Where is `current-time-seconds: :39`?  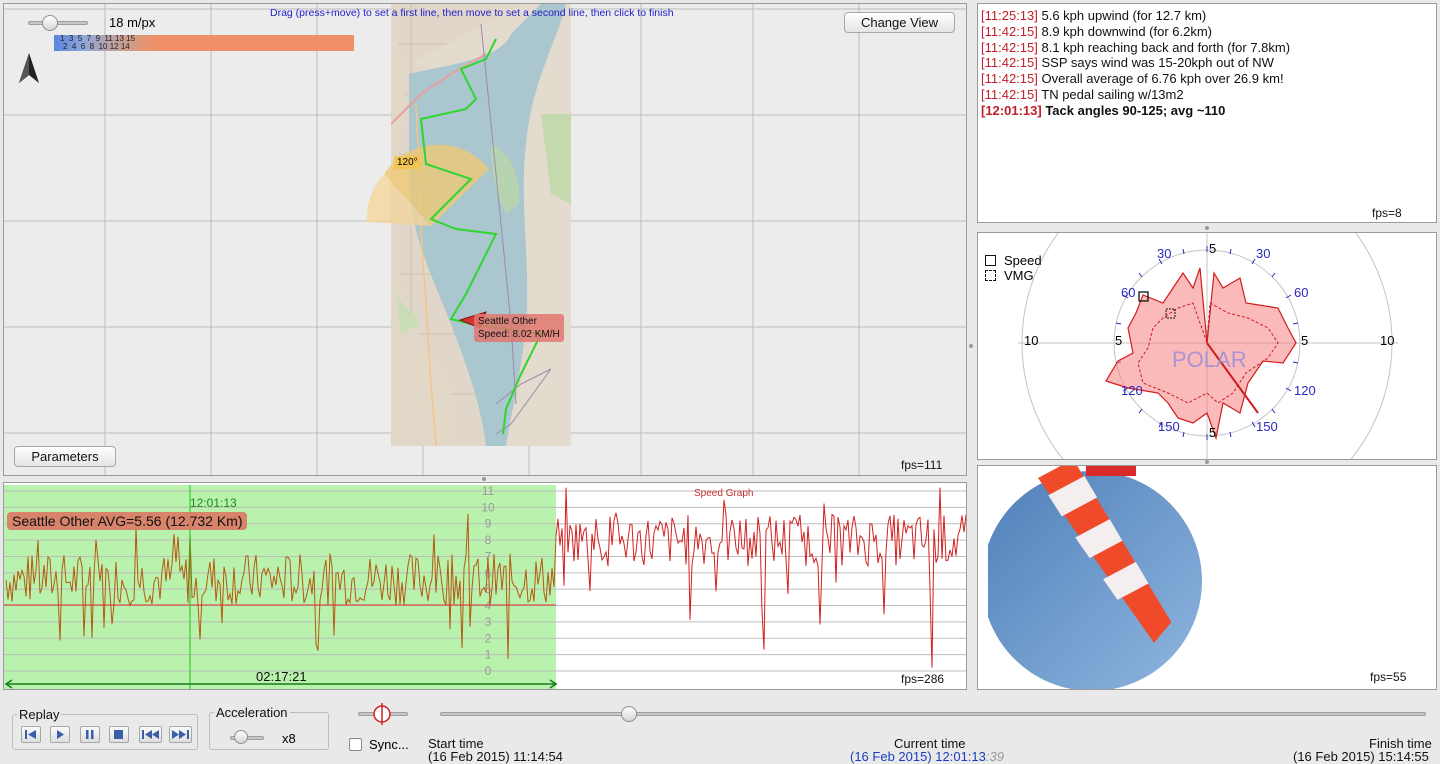
current-time-seconds: :39 is located at coordinates (994, 756).